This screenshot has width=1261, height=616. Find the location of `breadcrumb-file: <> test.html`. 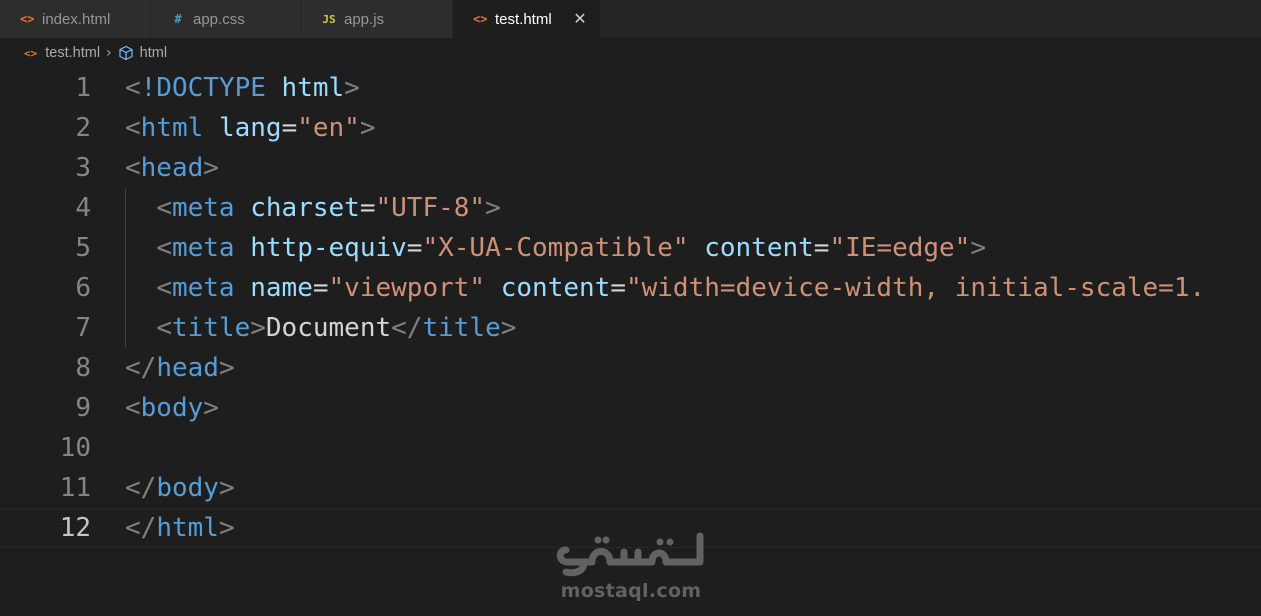

breadcrumb-file: <> test.html is located at coordinates (50, 53).